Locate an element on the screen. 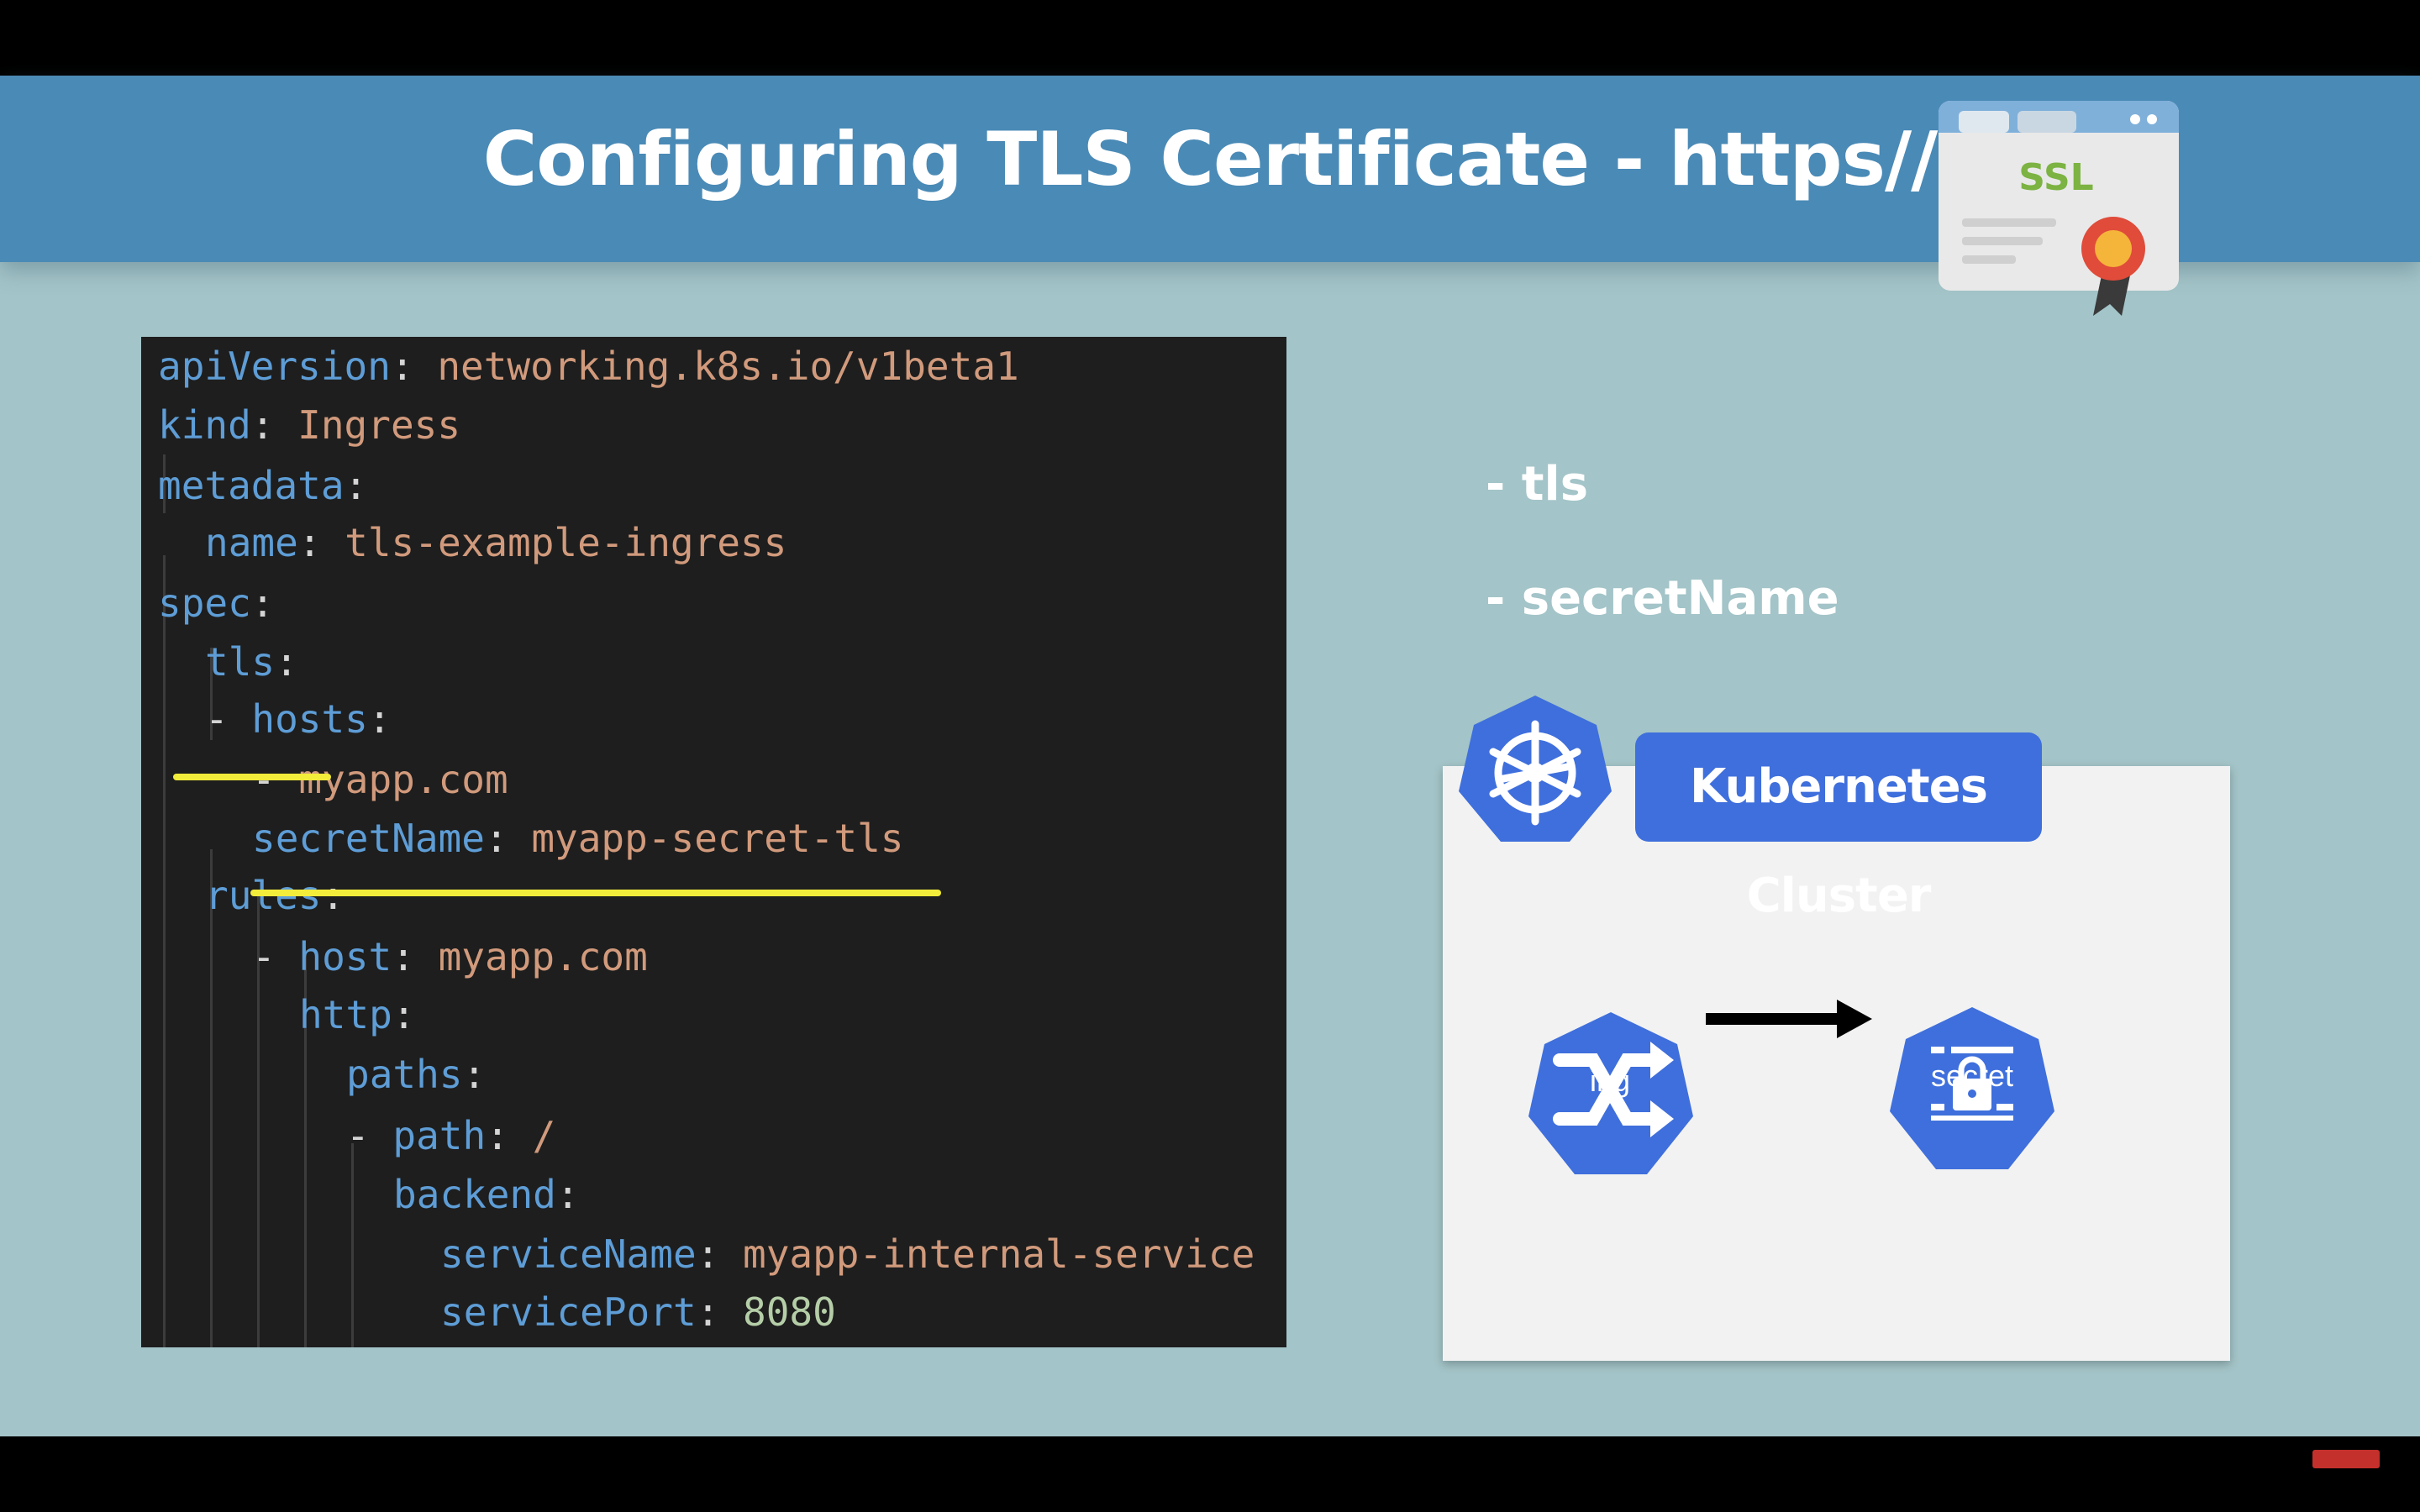  secretname-highlight-underline is located at coordinates (596, 893).